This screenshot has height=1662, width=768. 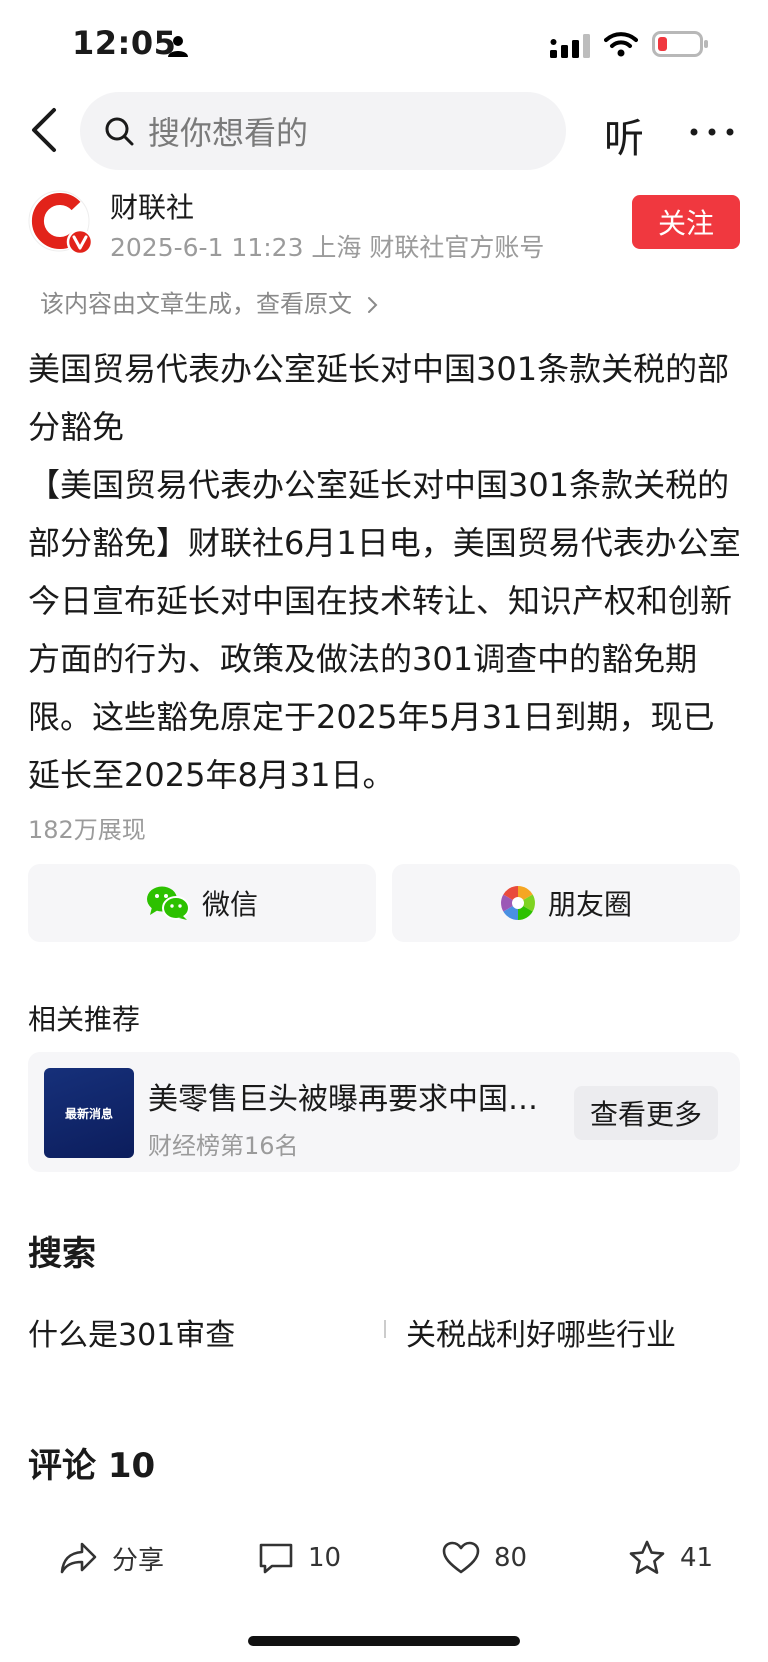 I want to click on follow-button: 关注, so click(x=686, y=222).